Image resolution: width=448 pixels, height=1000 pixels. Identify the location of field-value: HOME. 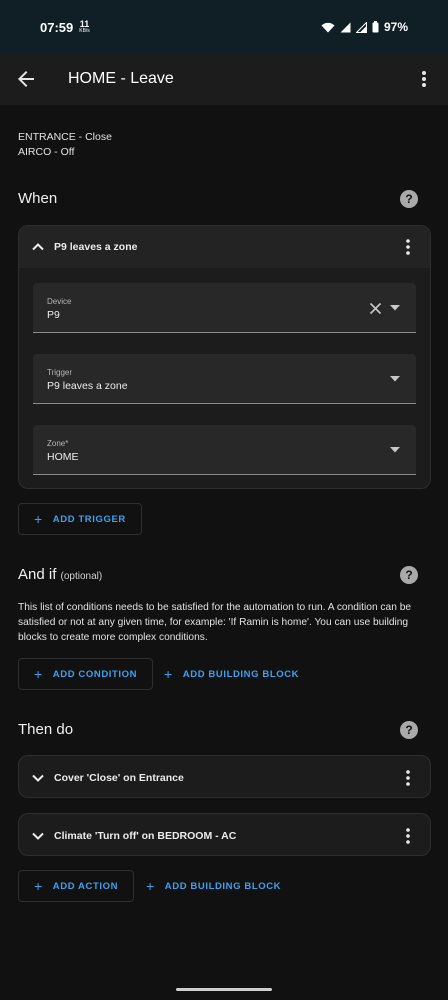
(63, 457).